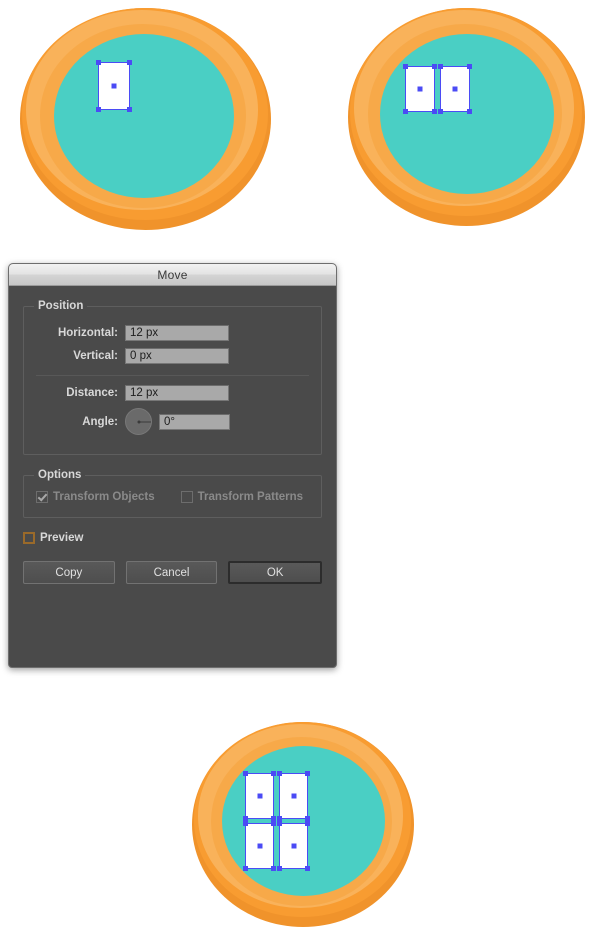 This screenshot has height=927, width=600. I want to click on transform-patterns-checkbox, so click(186, 497).